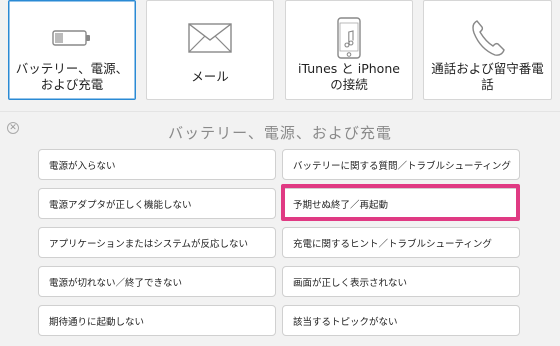 The width and height of the screenshot is (560, 346). I want to click on option-display-issue: 画面が正しく表示されない, so click(401, 281).